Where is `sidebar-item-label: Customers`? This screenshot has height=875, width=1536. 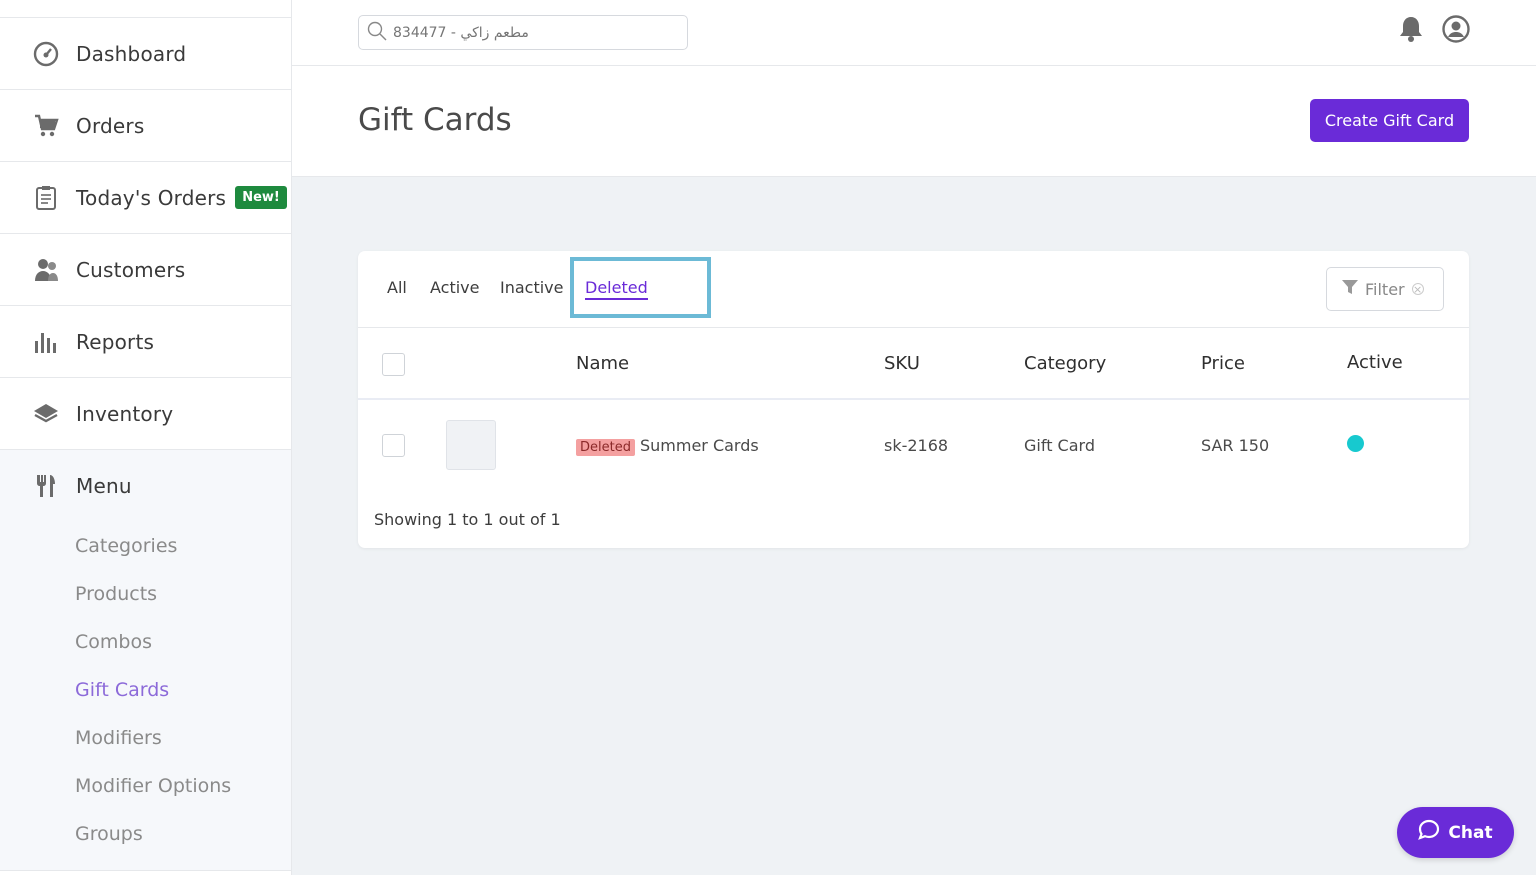
sidebar-item-label: Customers is located at coordinates (131, 269).